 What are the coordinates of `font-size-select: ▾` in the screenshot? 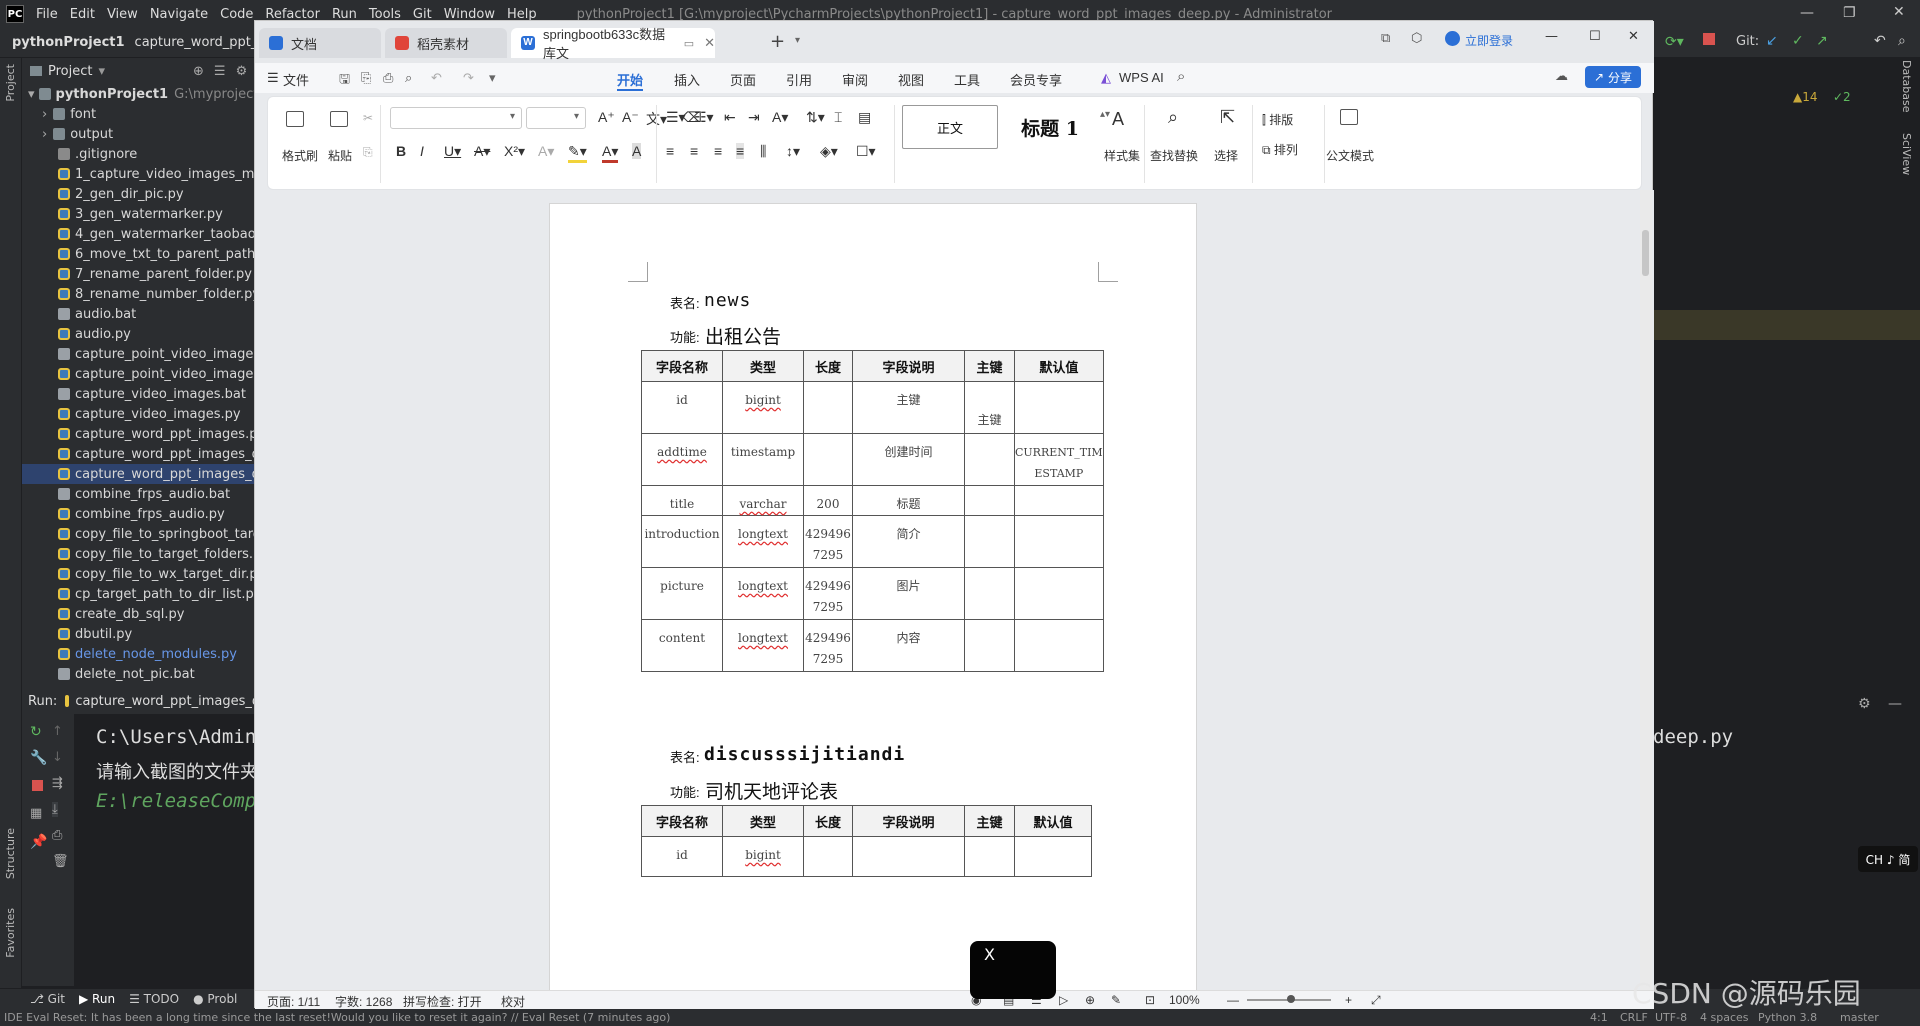 It's located at (556, 118).